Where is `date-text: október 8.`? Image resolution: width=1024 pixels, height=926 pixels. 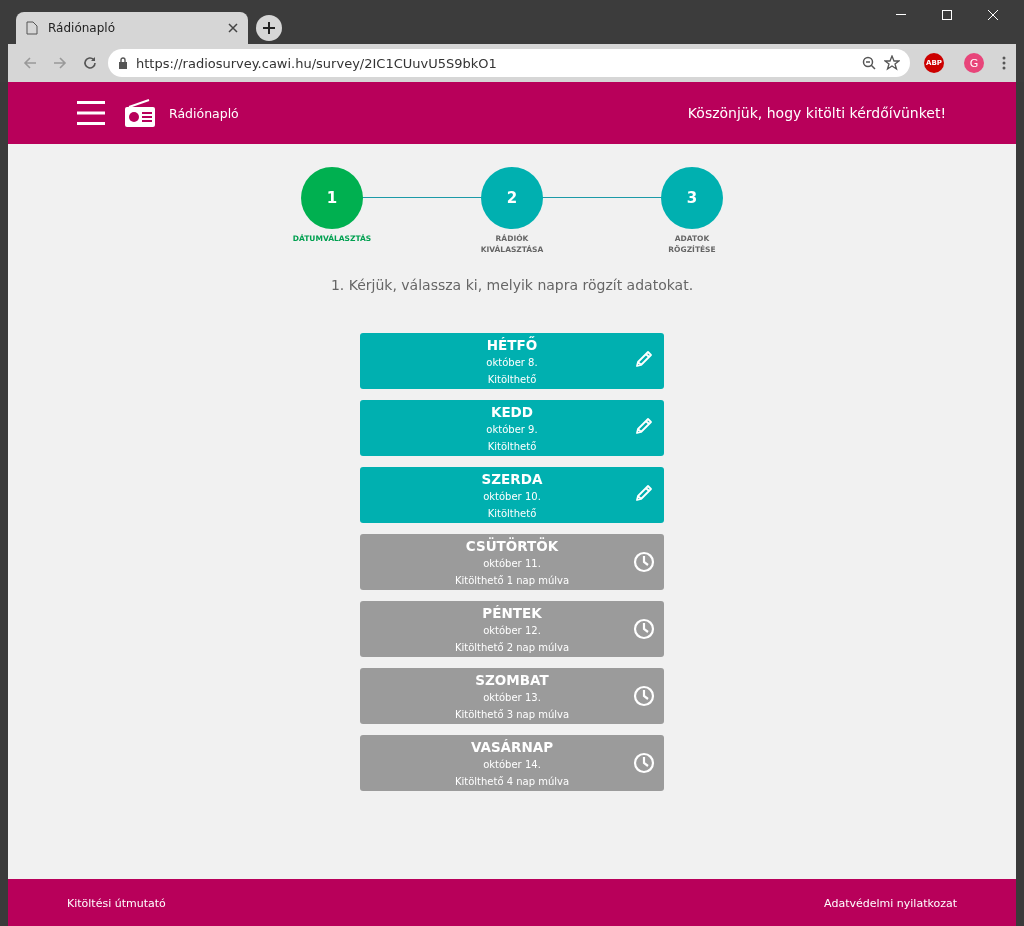 date-text: október 8. is located at coordinates (512, 363).